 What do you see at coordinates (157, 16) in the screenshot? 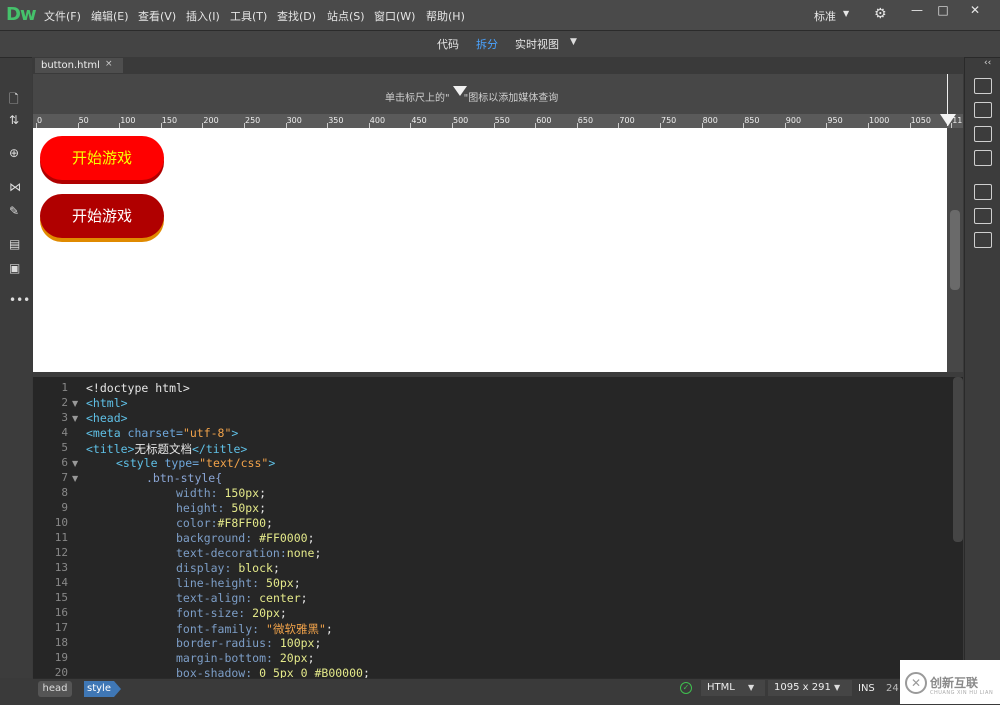
I see `menu-view: 查看(V)` at bounding box center [157, 16].